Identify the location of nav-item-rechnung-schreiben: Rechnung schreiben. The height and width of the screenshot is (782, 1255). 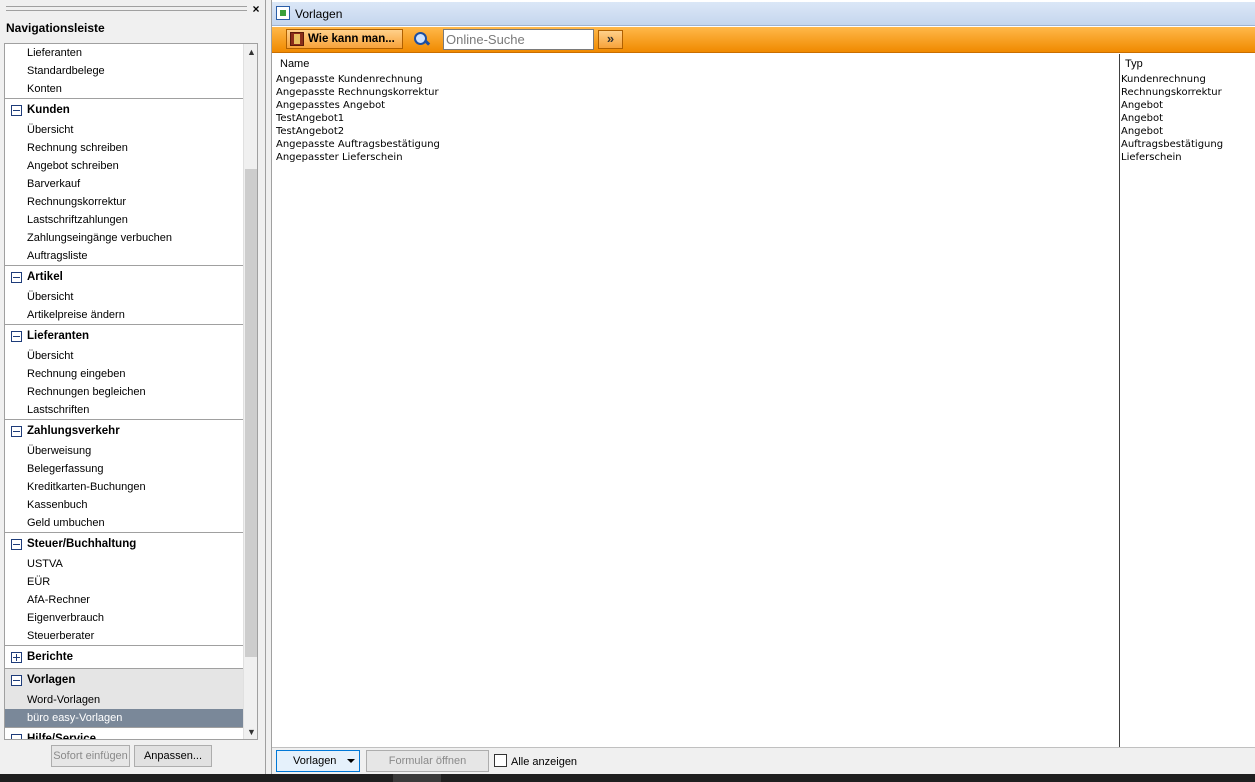
(124, 148).